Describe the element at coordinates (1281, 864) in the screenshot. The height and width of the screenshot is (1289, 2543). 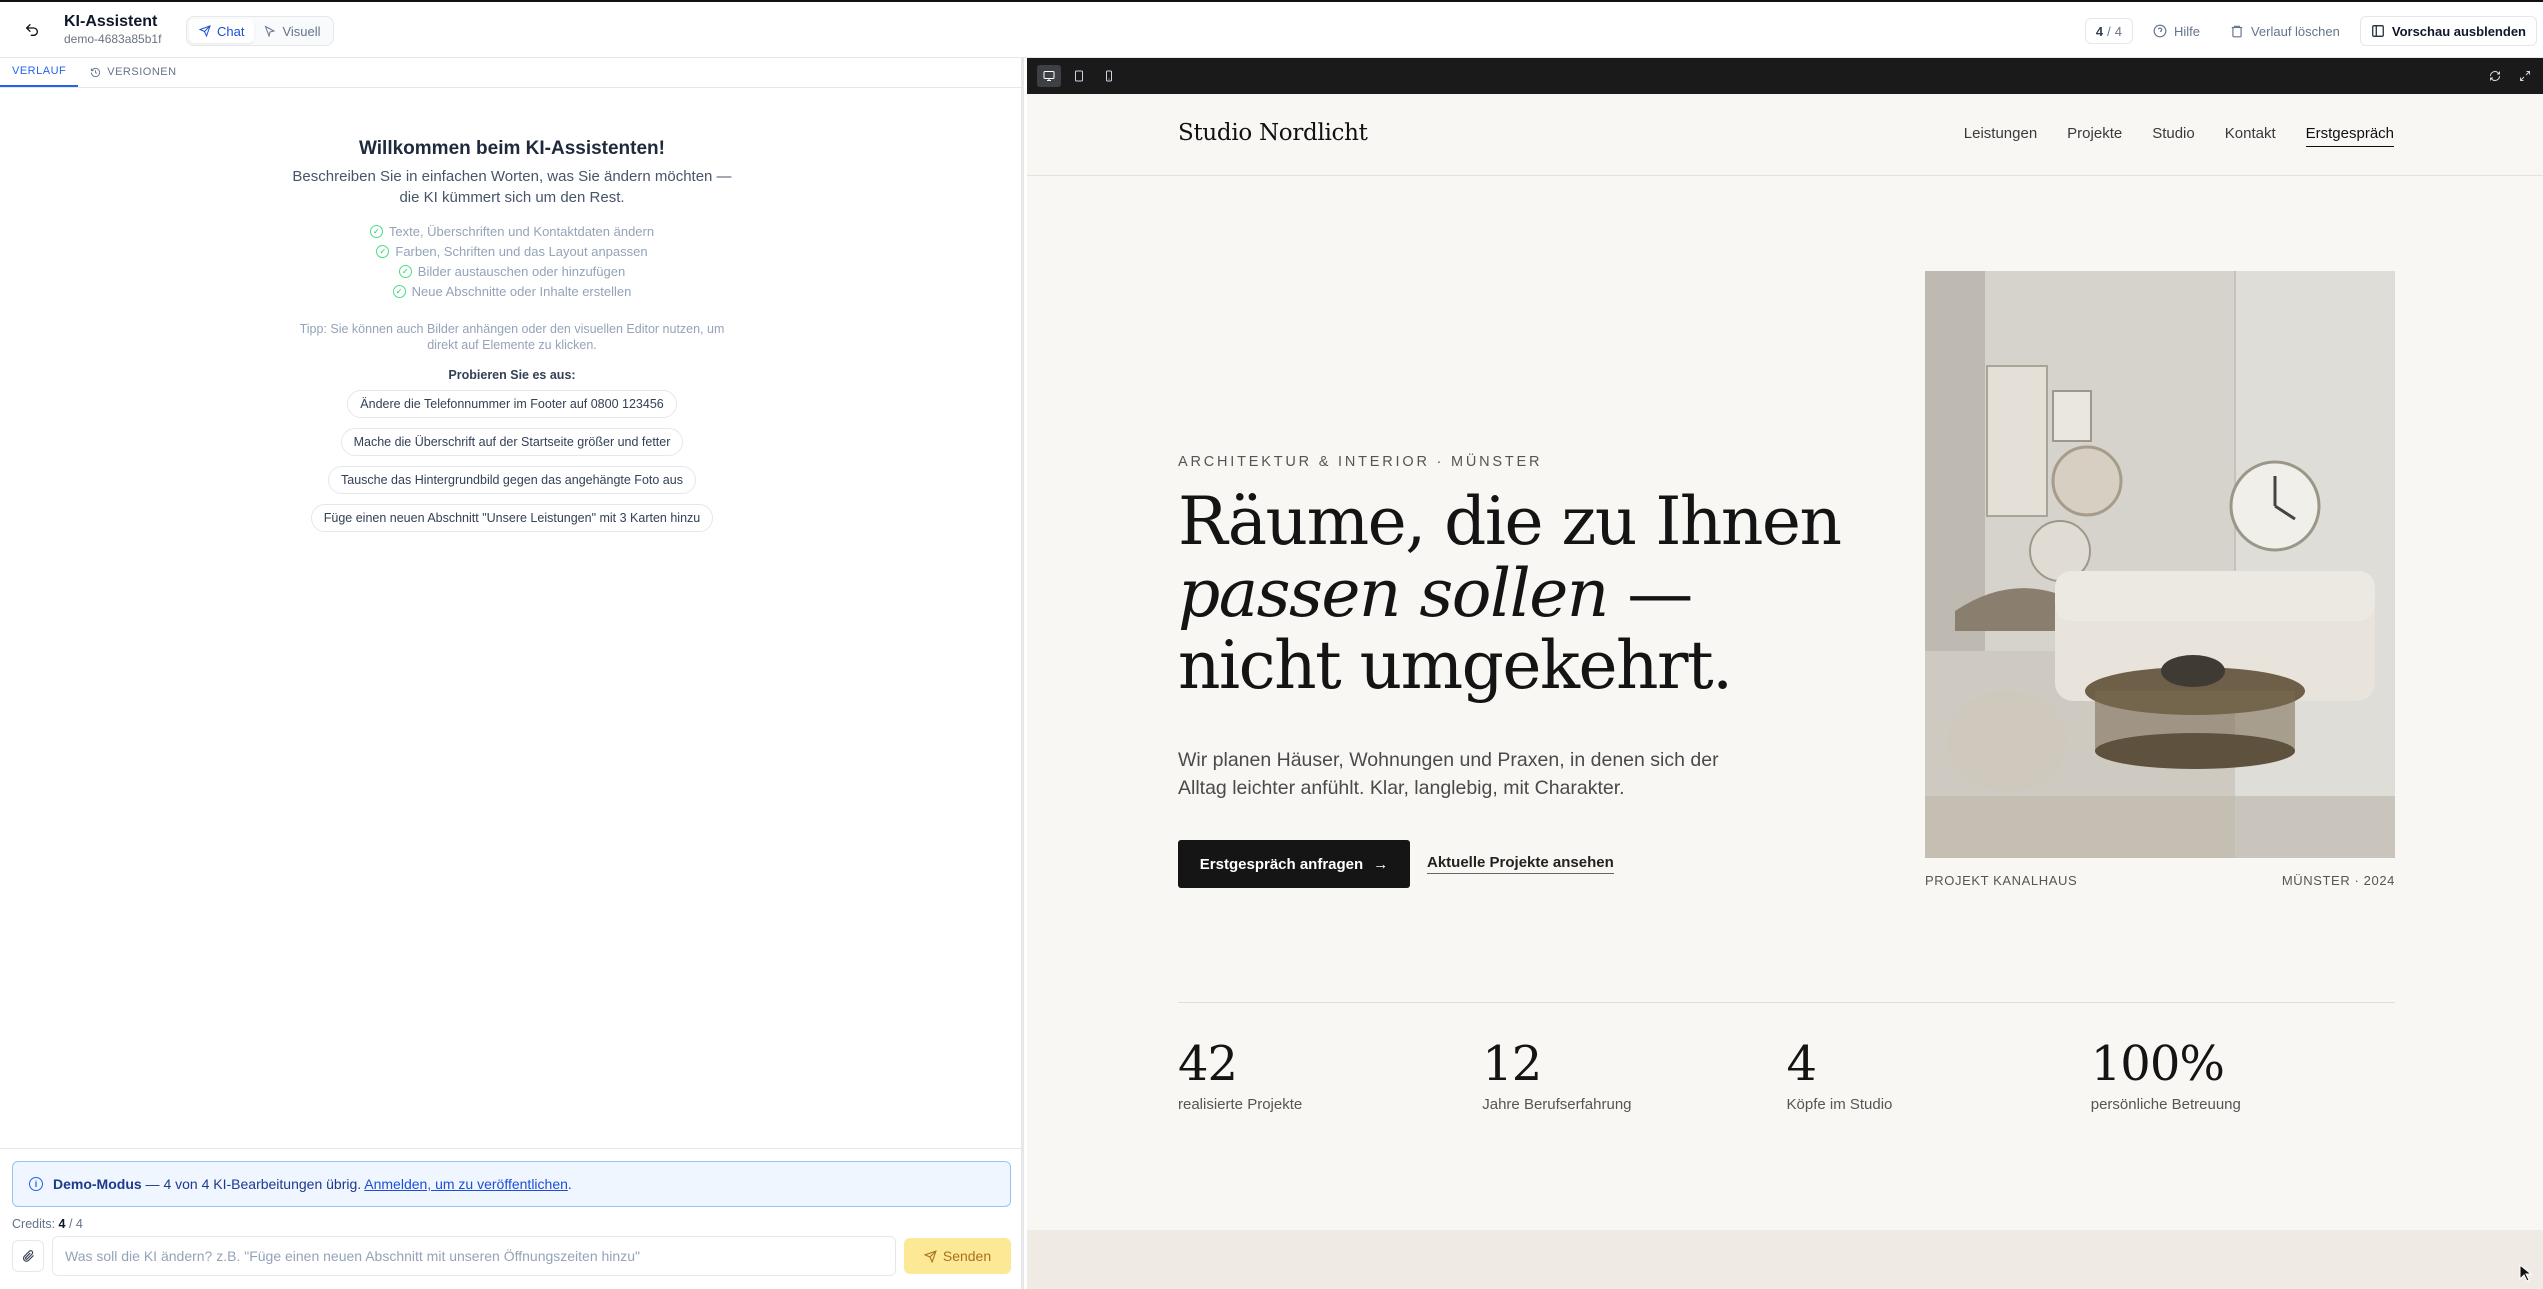
I see `primary-cta-label: Erstgespräch anfragen` at that location.